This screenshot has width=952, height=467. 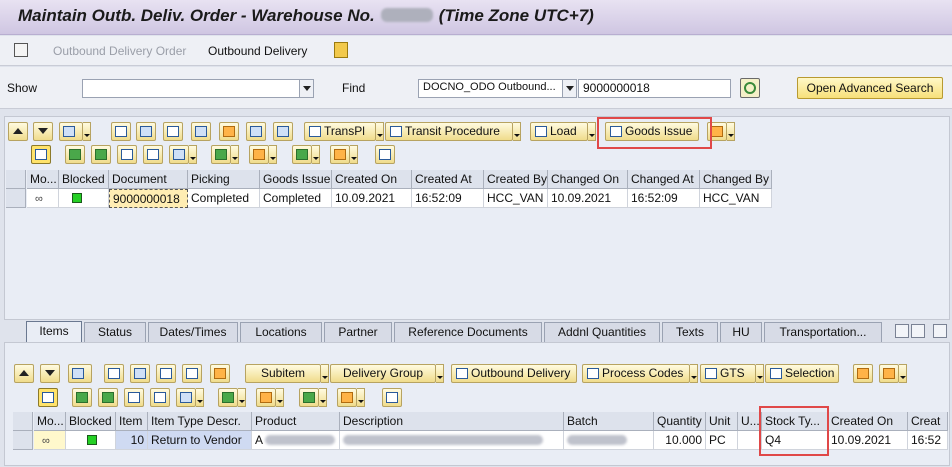 What do you see at coordinates (256, 131) in the screenshot?
I see `refresh-button` at bounding box center [256, 131].